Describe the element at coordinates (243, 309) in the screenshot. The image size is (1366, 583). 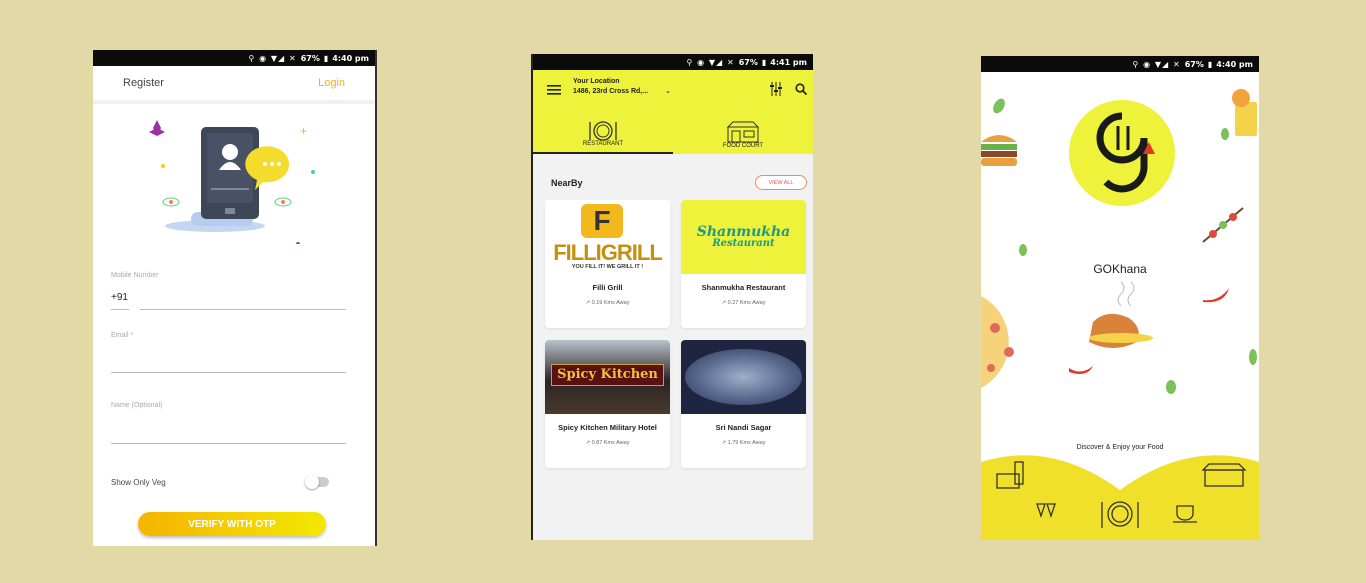
I see `mobile-input` at that location.